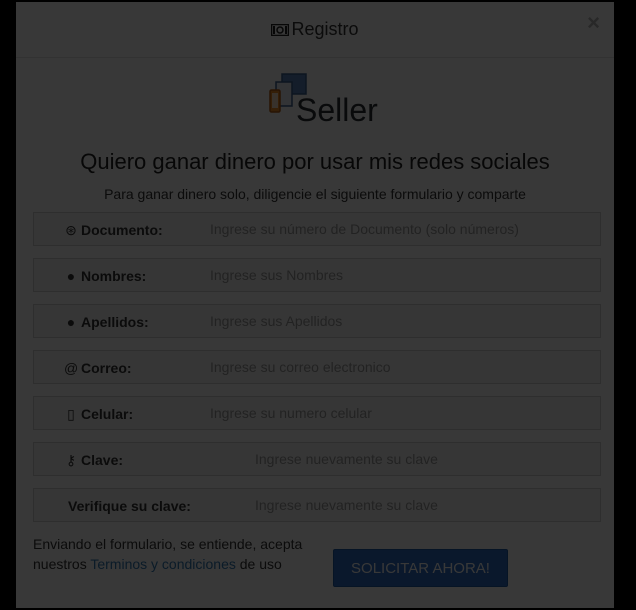 Image resolution: width=636 pixels, height=610 pixels. I want to click on email-input, so click(400, 367).